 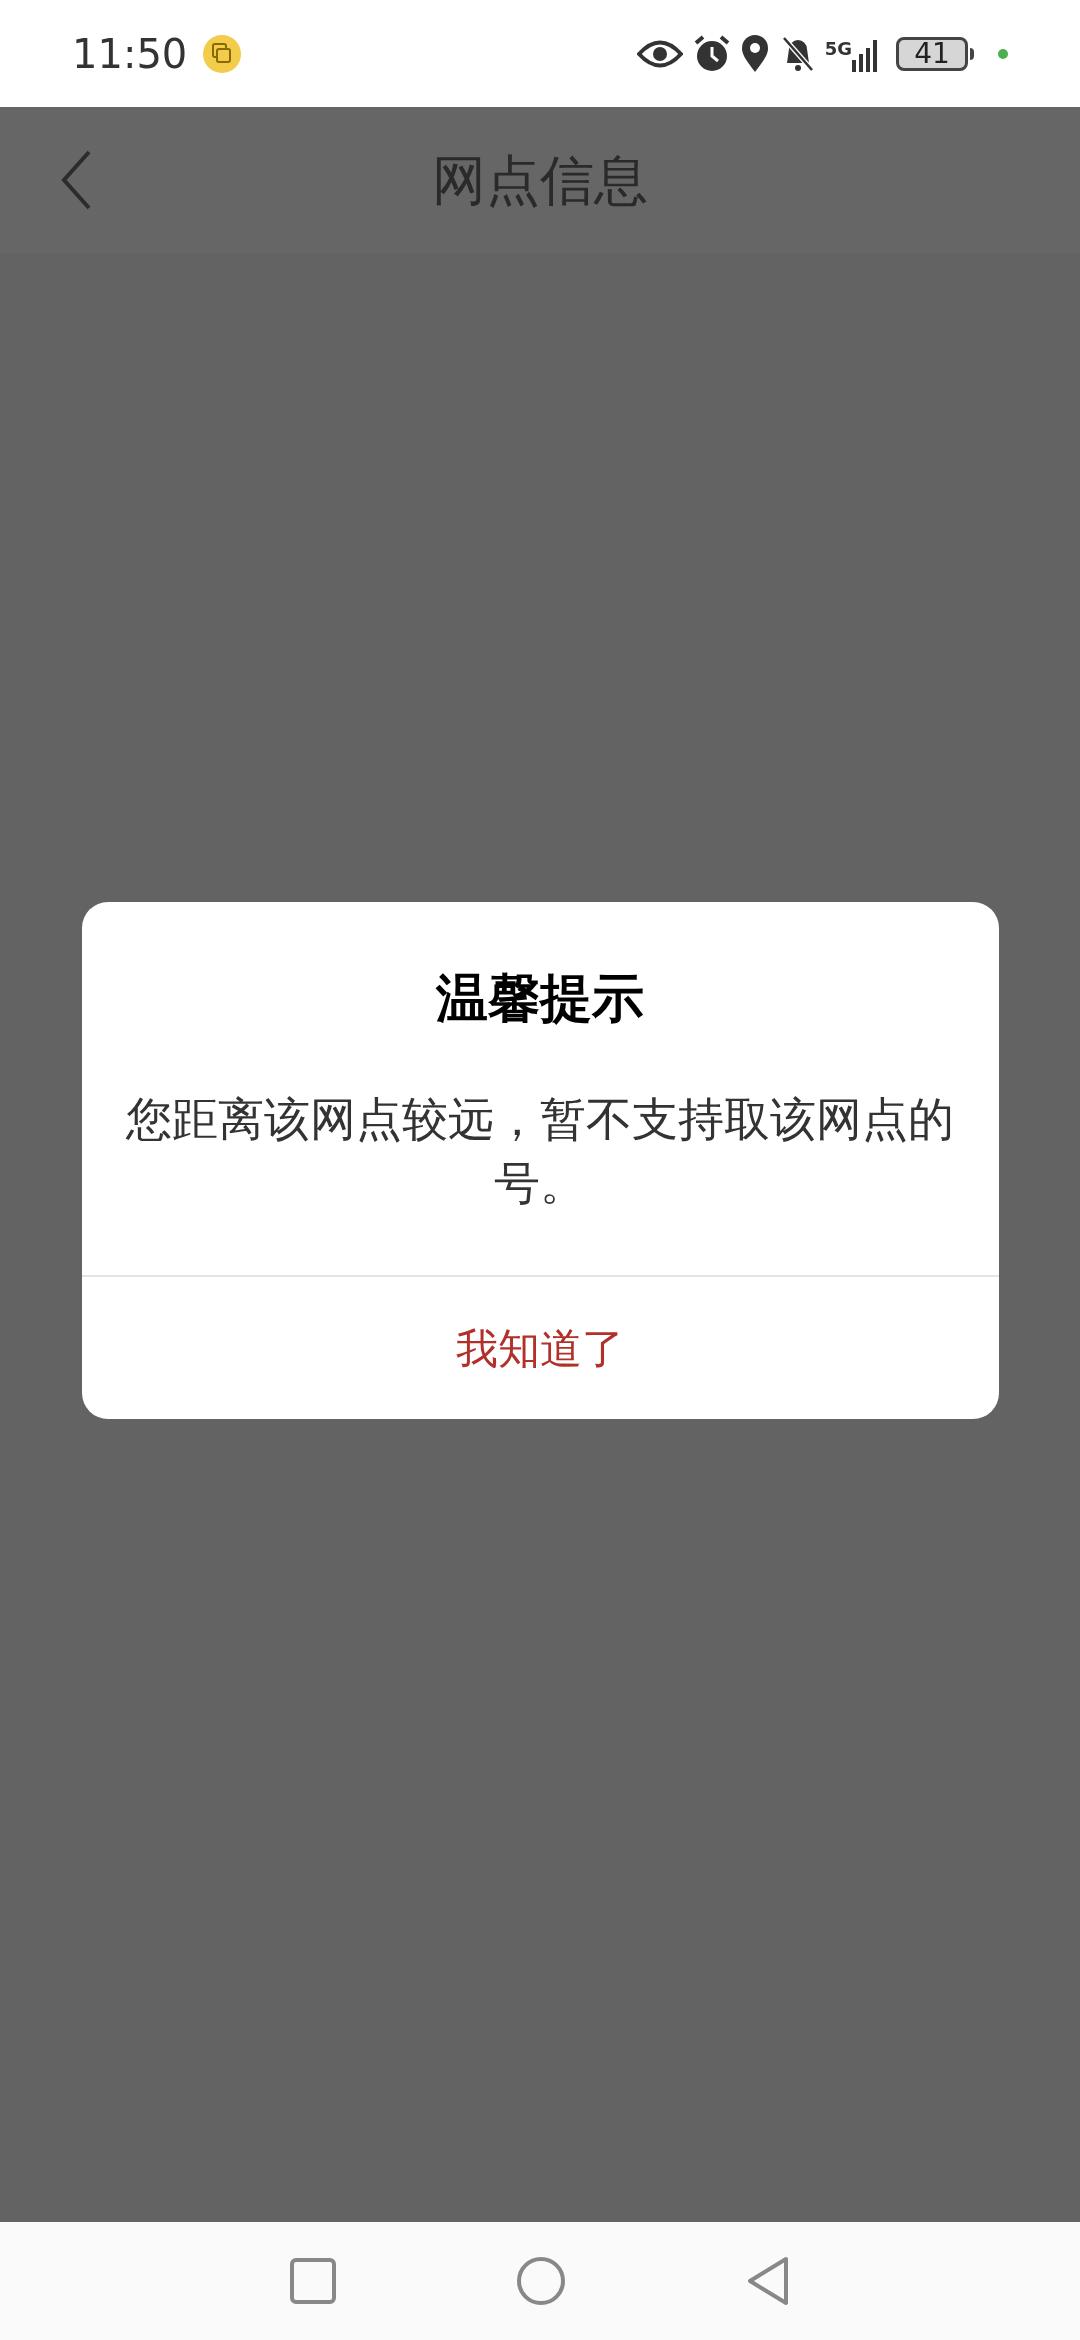 I want to click on home-button, so click(x=541, y=2281).